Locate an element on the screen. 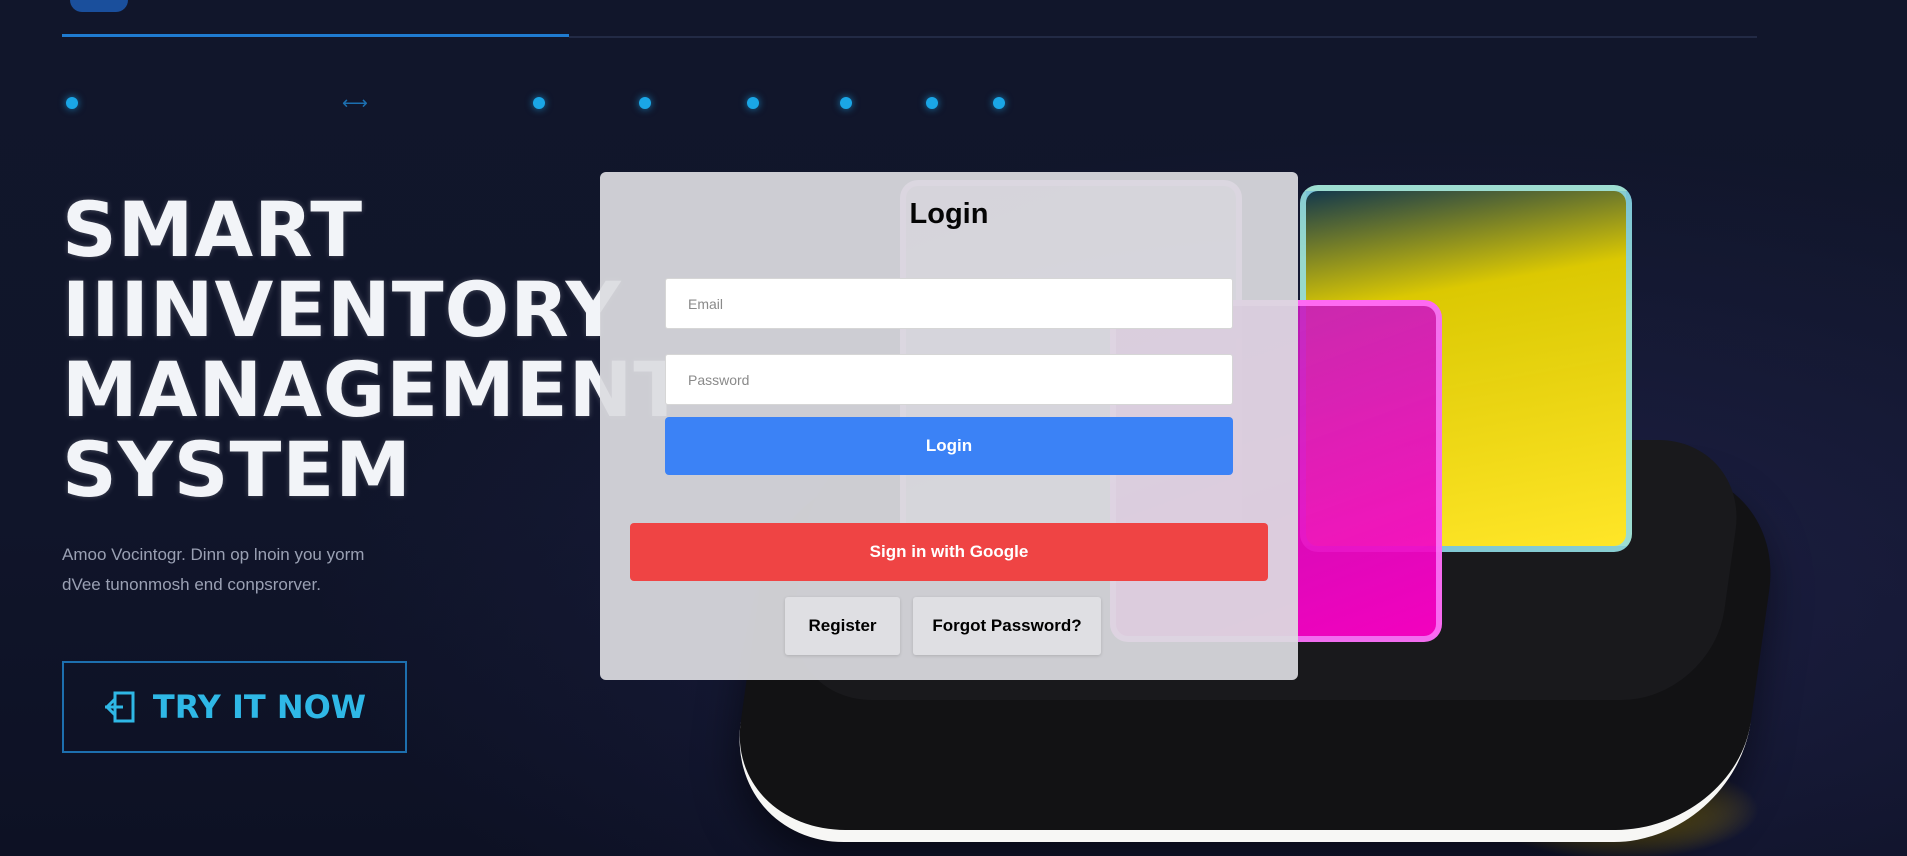  enter-door-icon is located at coordinates (120, 707).